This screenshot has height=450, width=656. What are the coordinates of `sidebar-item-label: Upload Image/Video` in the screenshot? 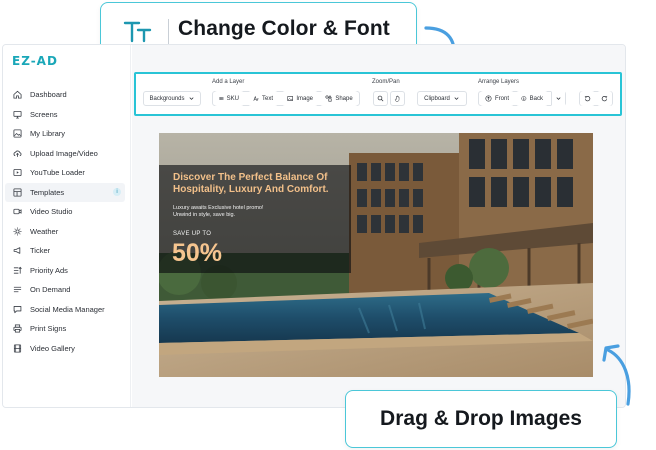 It's located at (64, 153).